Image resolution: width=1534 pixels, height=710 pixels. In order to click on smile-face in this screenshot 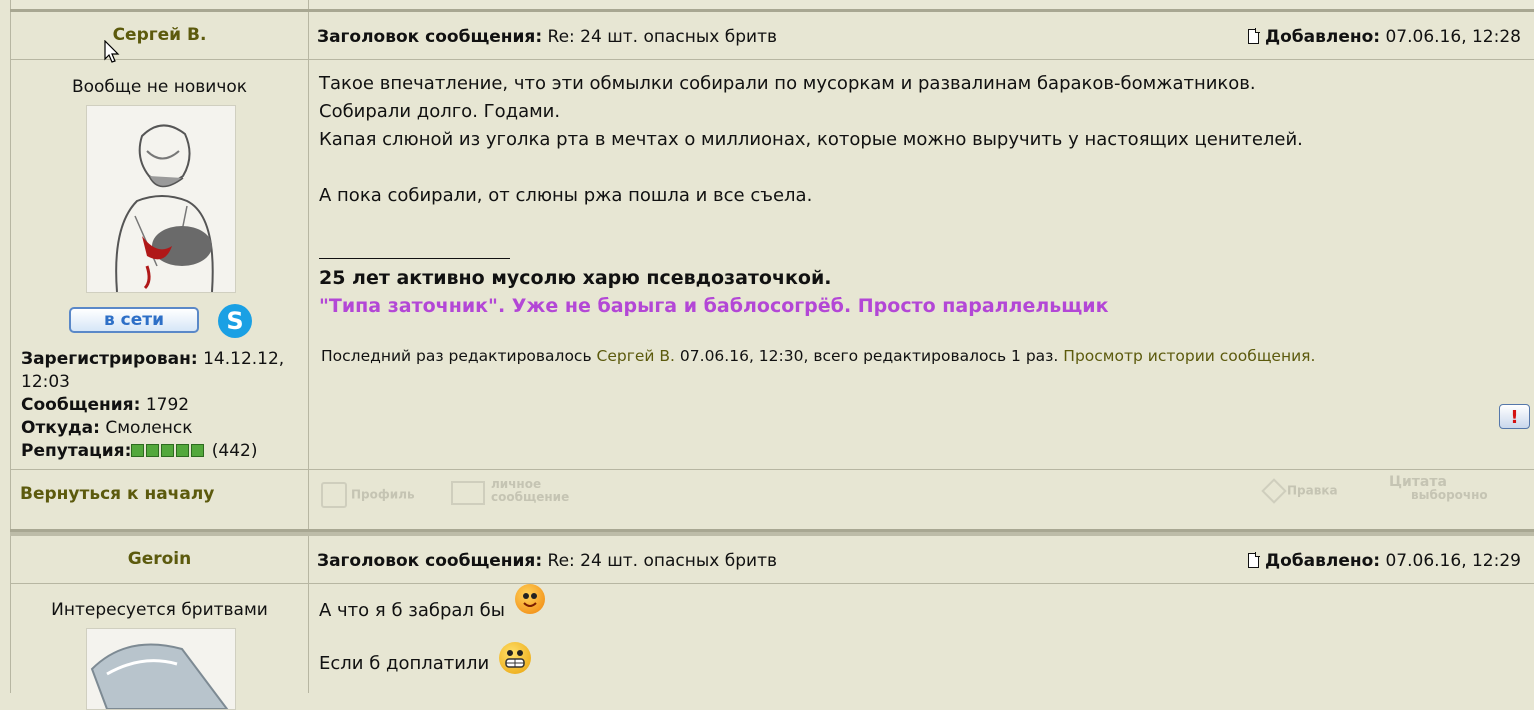, I will do `click(529, 600)`.